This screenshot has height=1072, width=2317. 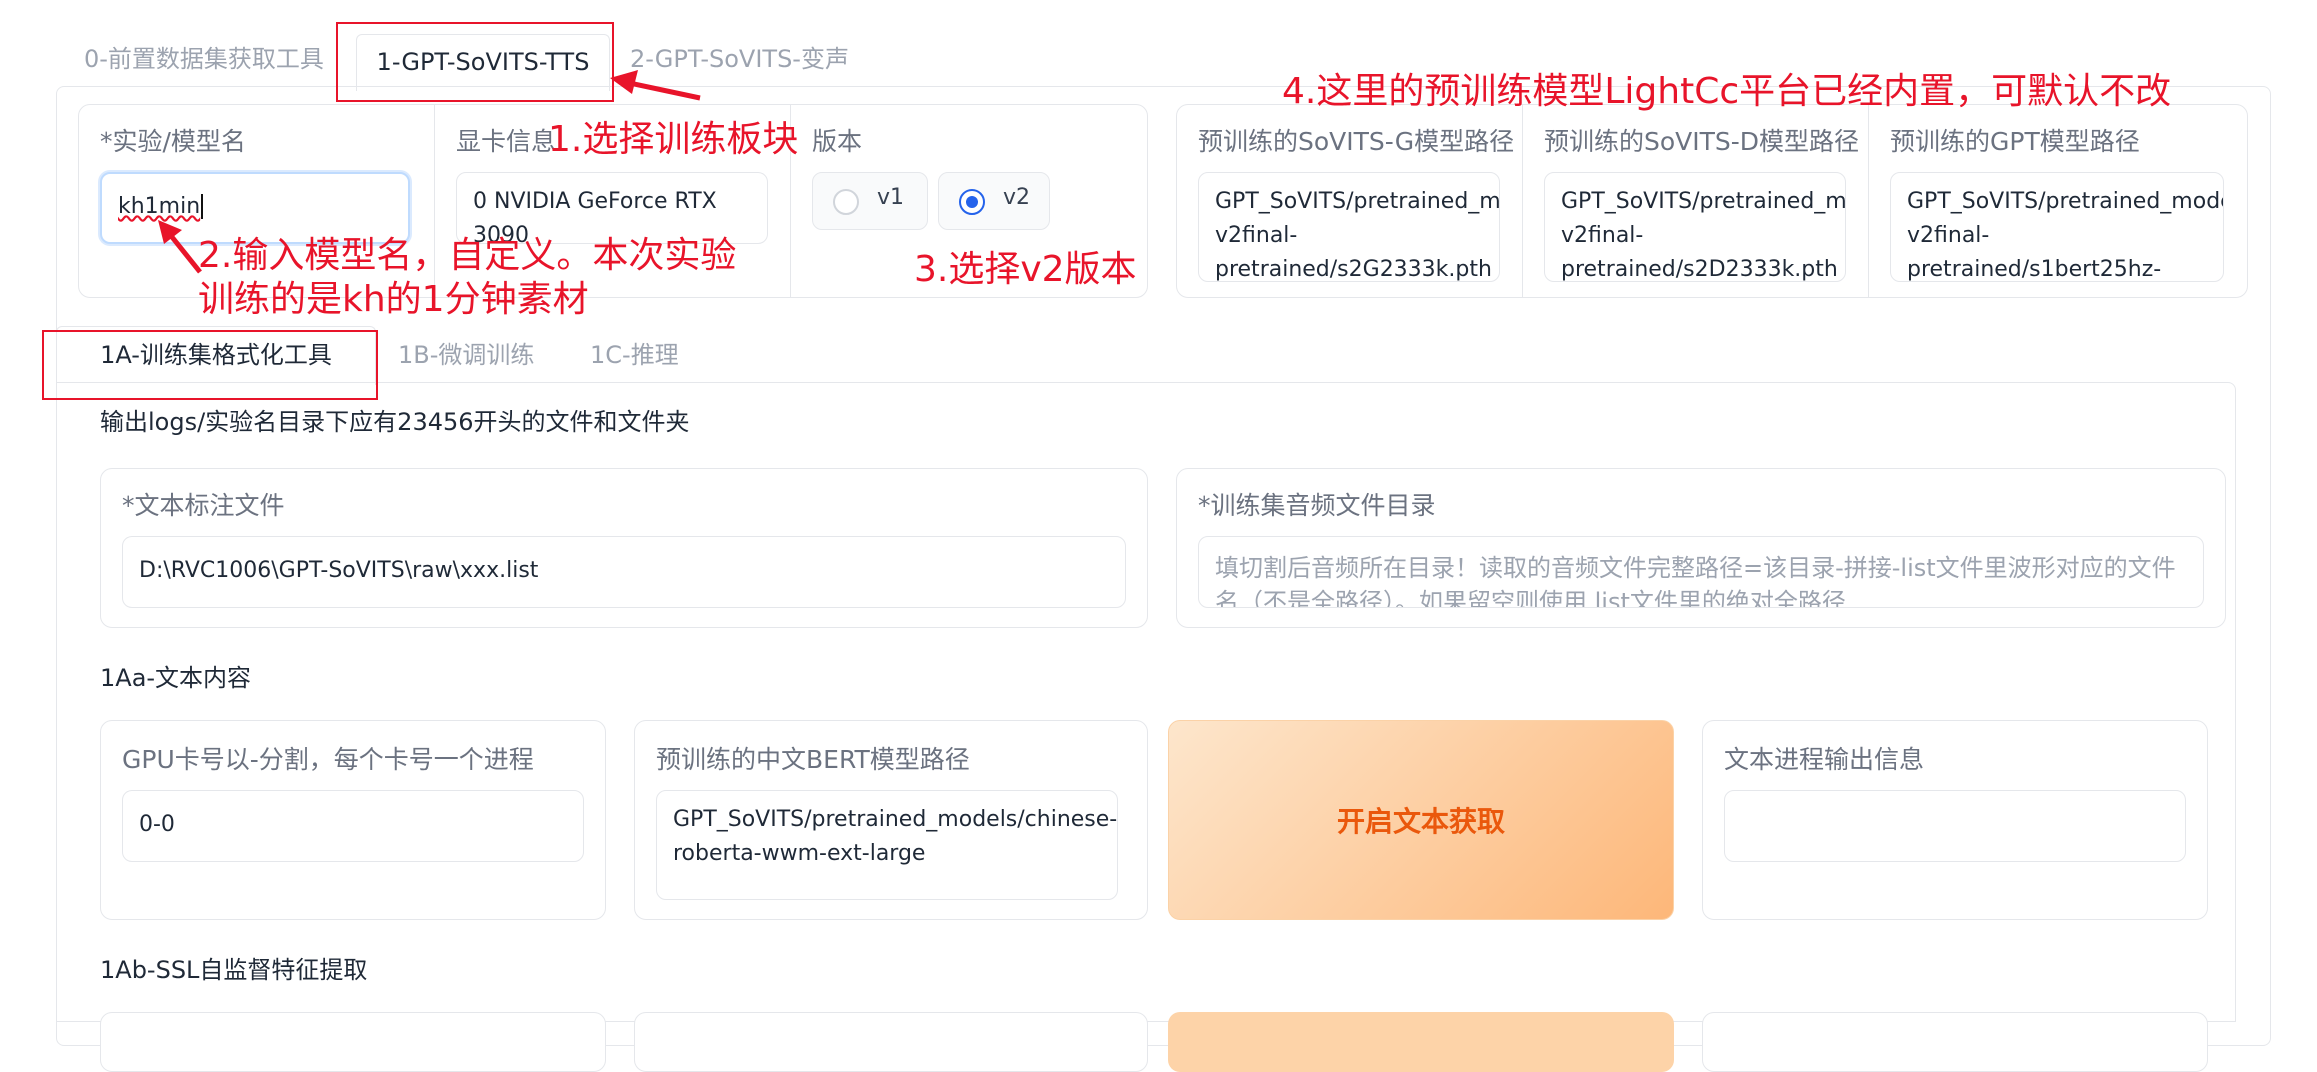 I want to click on audio-dir-label: *训练集音频文件目录, so click(x=1317, y=505).